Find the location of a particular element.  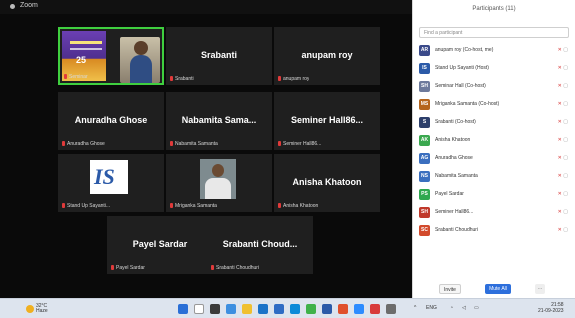

video-tile: Mriganka Samanta is located at coordinates (219, 183).